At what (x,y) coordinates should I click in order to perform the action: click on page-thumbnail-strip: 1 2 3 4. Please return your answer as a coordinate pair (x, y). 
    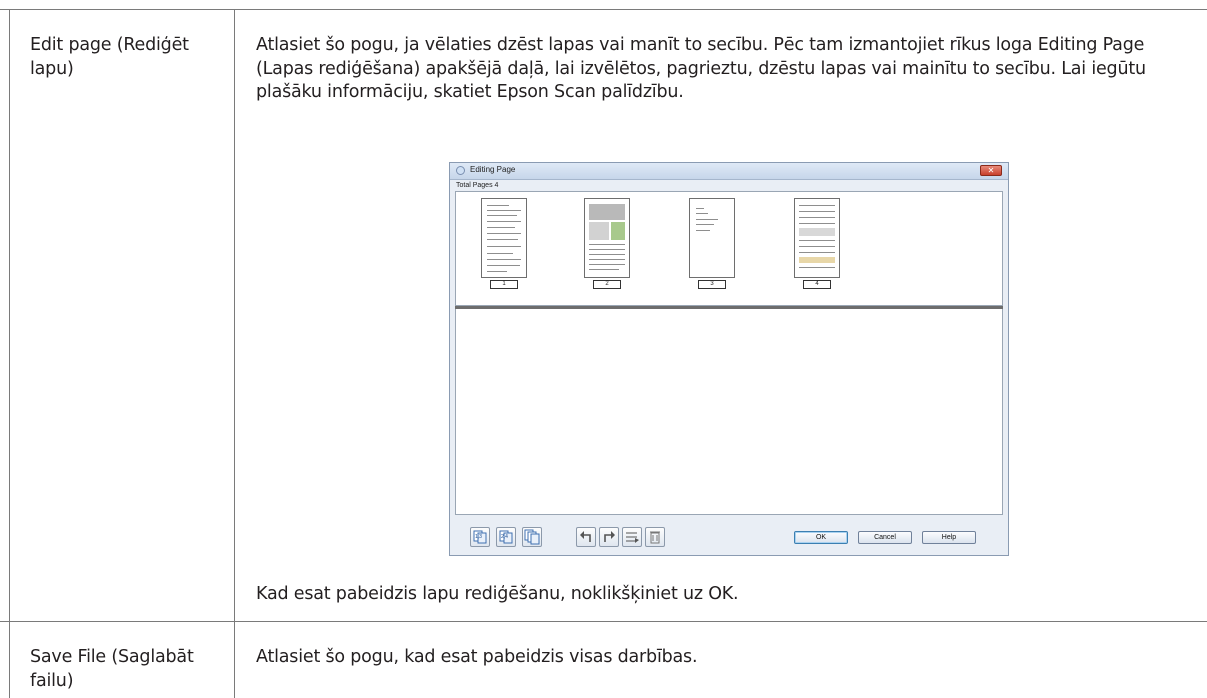
    Looking at the image, I should click on (729, 248).